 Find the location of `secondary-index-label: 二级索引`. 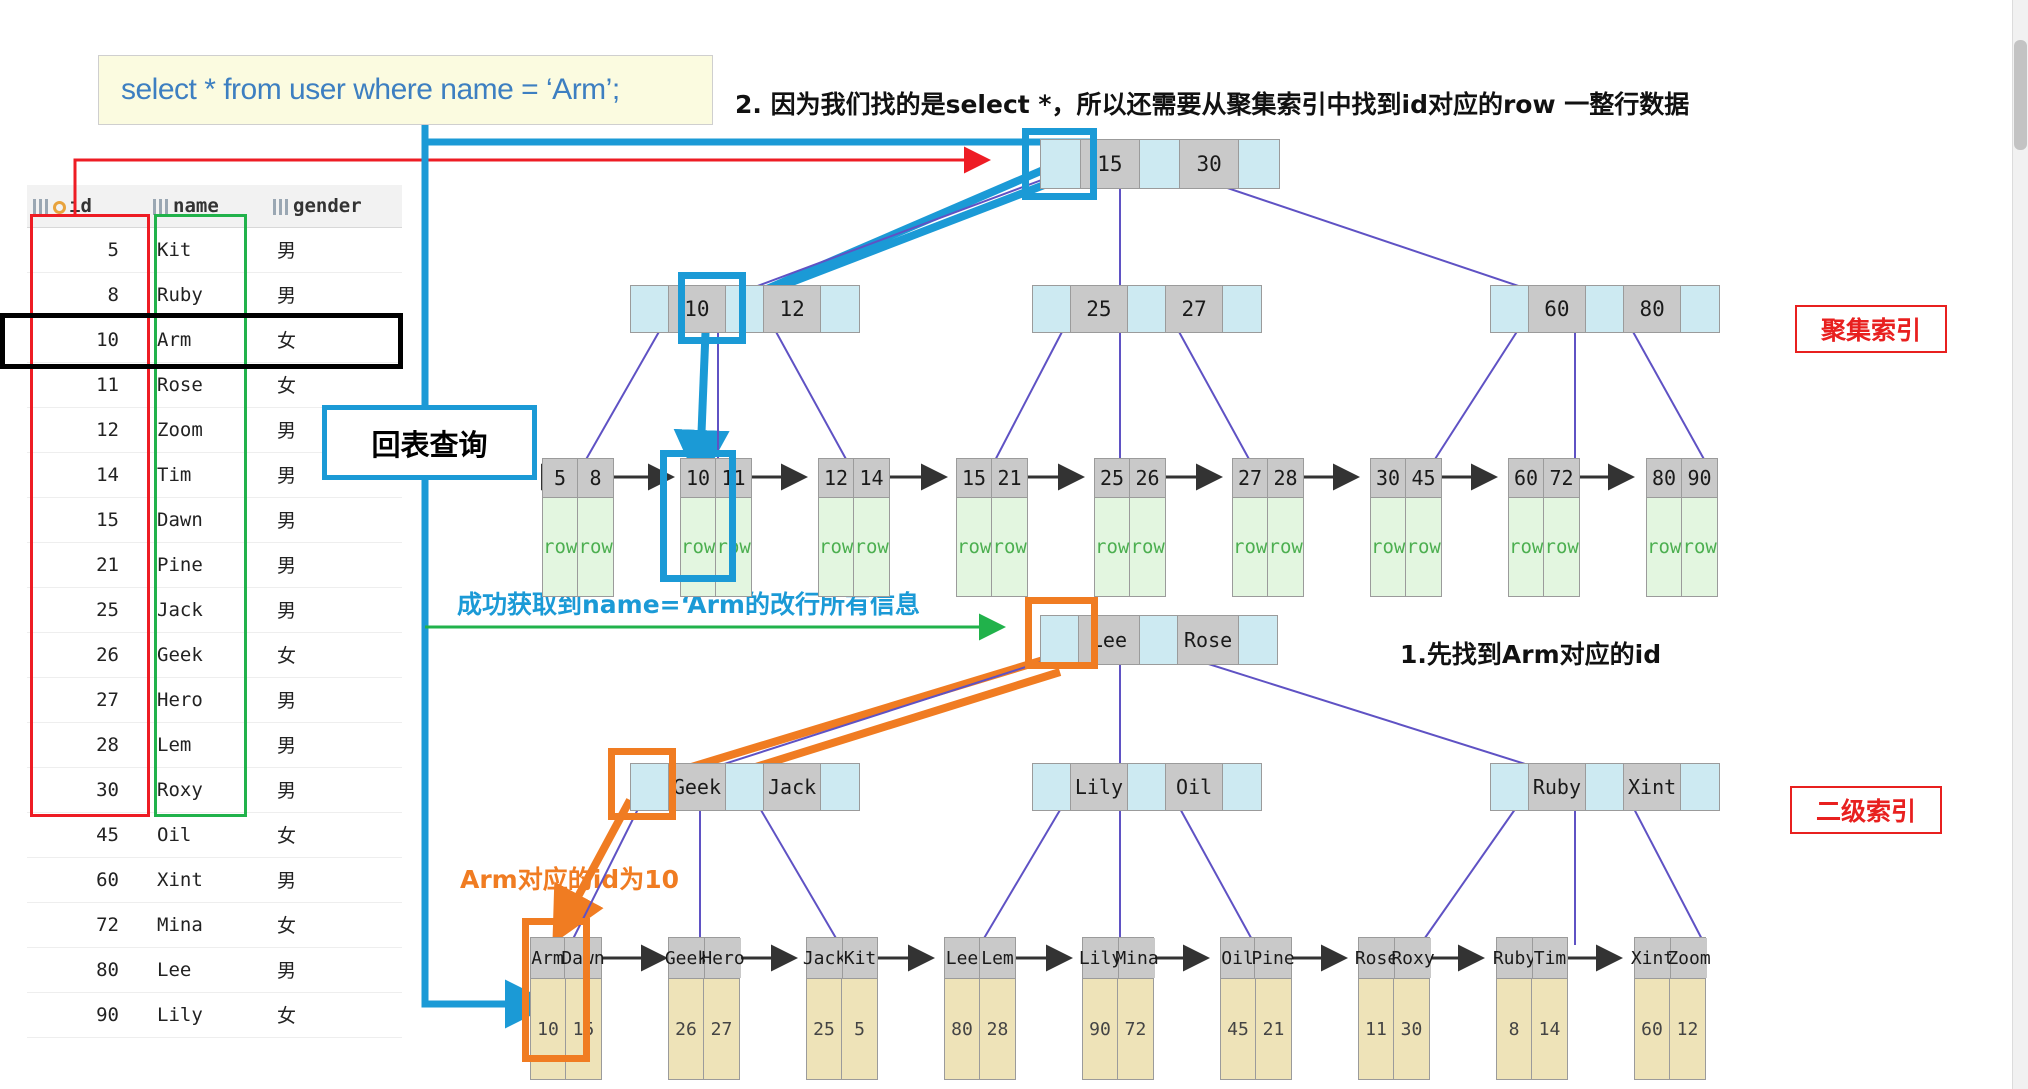

secondary-index-label: 二级索引 is located at coordinates (1866, 810).